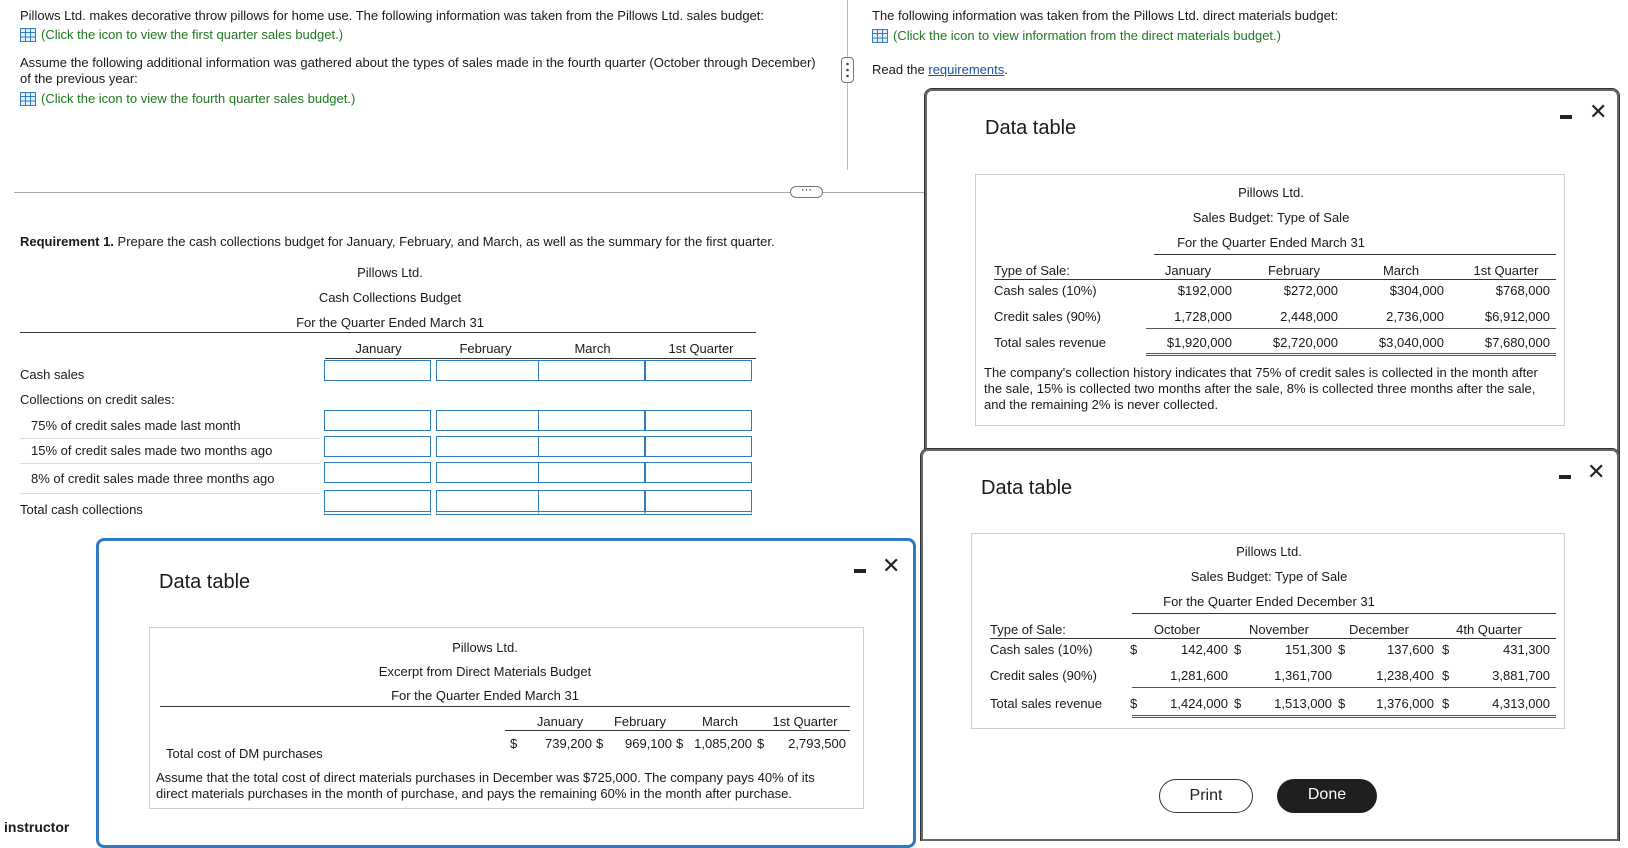 This screenshot has height=848, width=1628. What do you see at coordinates (1401, 270) in the screenshot?
I see `q1-col-march: March` at bounding box center [1401, 270].